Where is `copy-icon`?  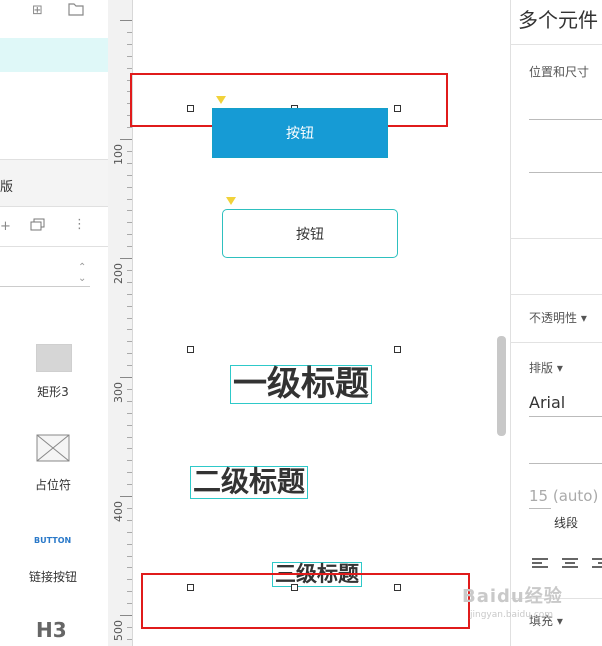 copy-icon is located at coordinates (38, 228).